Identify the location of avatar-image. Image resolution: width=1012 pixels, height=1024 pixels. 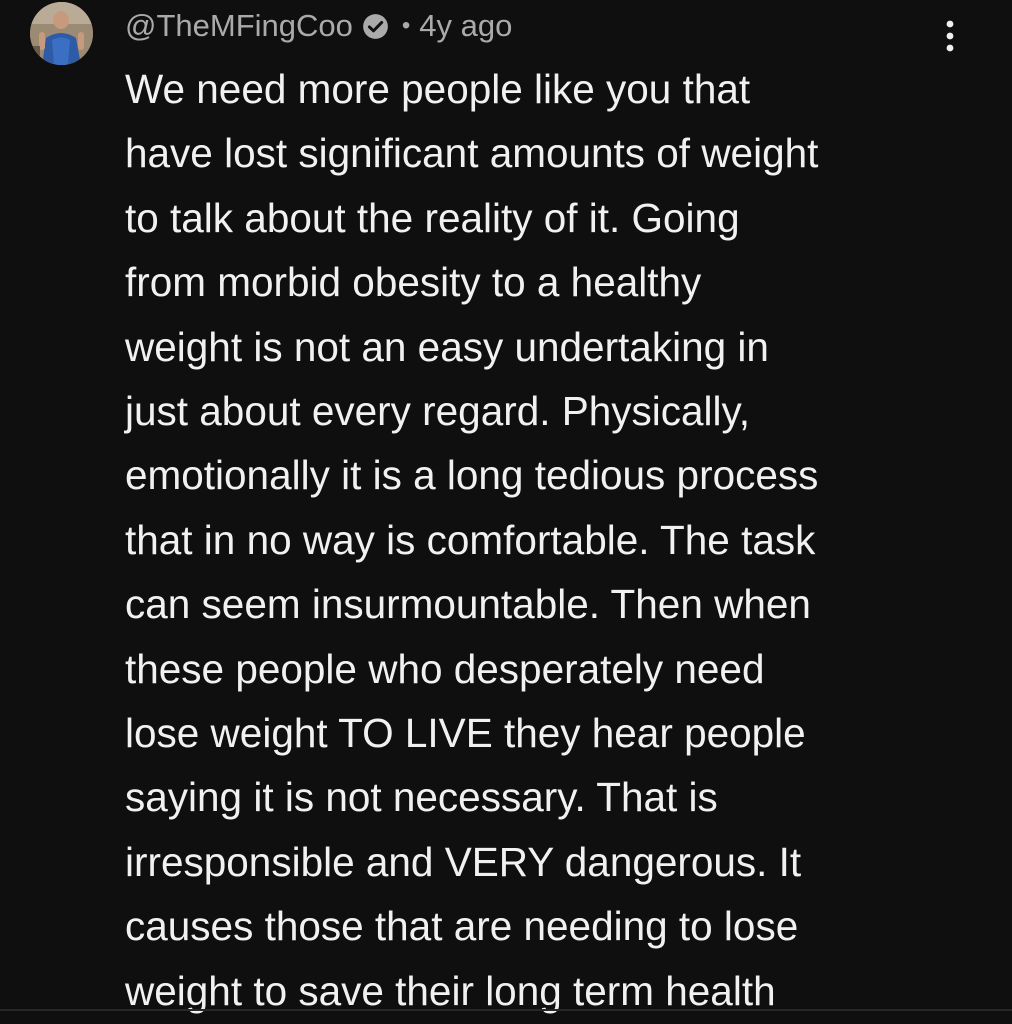
(61, 33).